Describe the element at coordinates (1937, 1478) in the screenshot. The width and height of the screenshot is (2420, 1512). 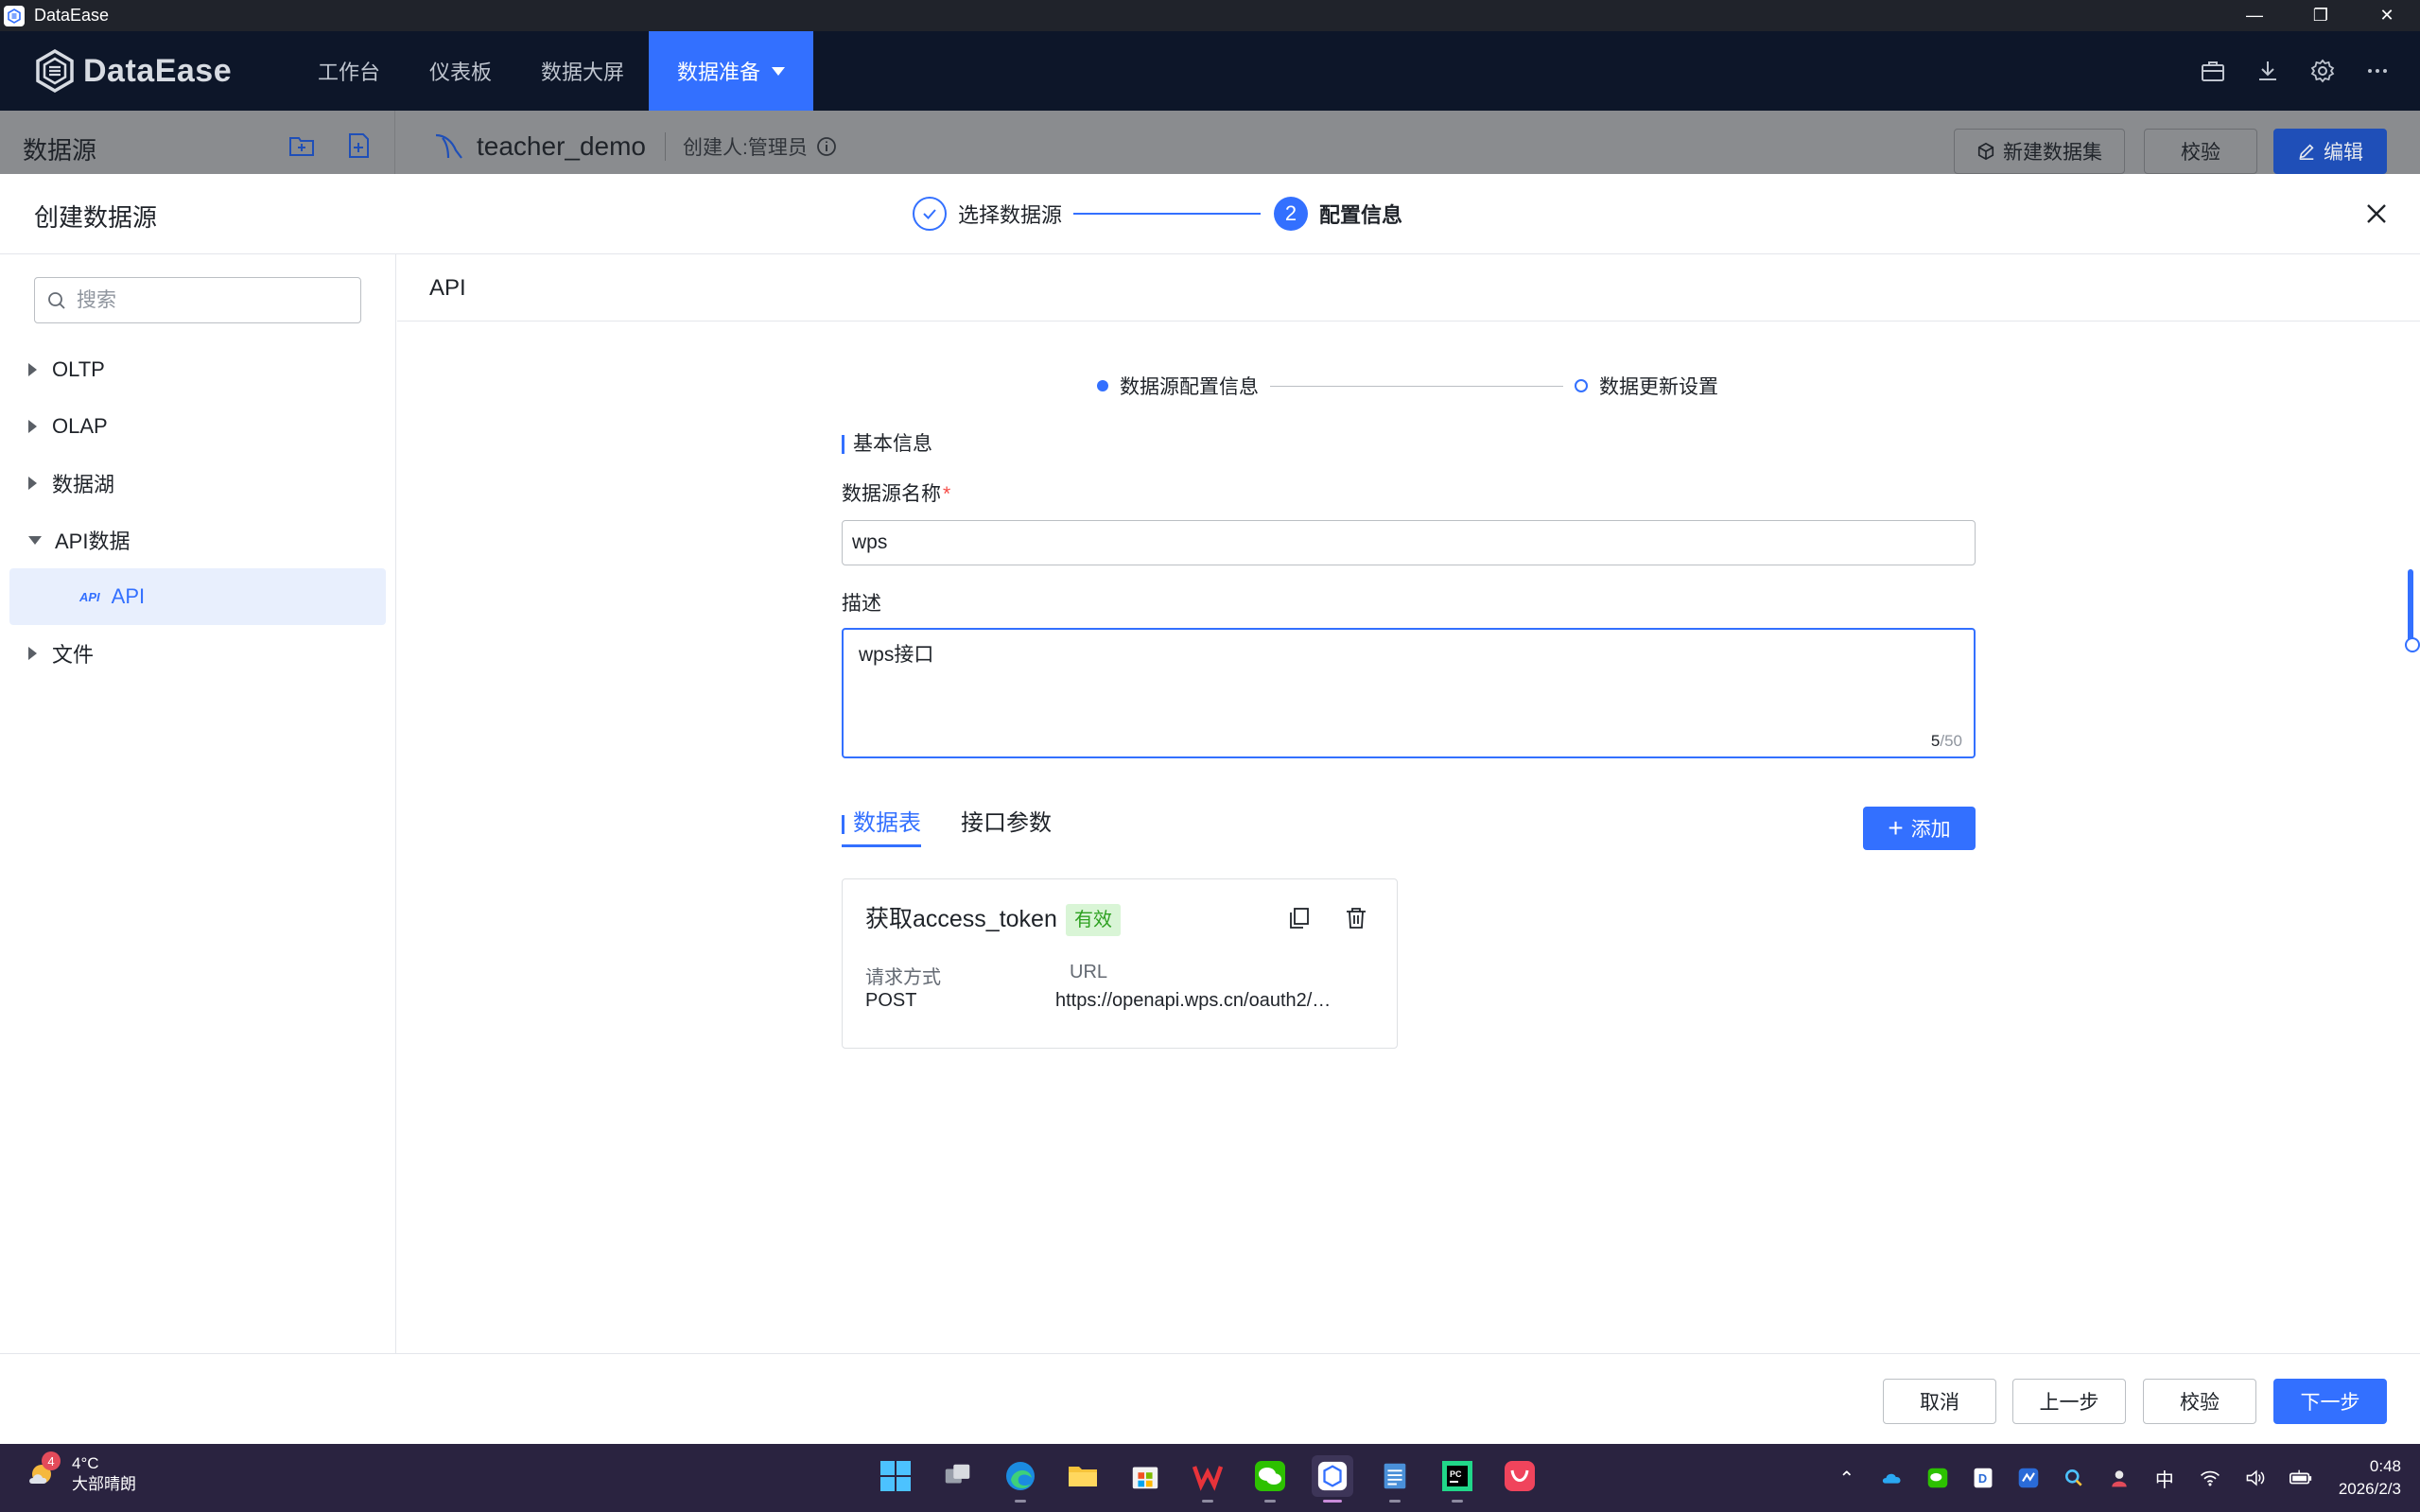
I see `wechat-tray-icon` at that location.